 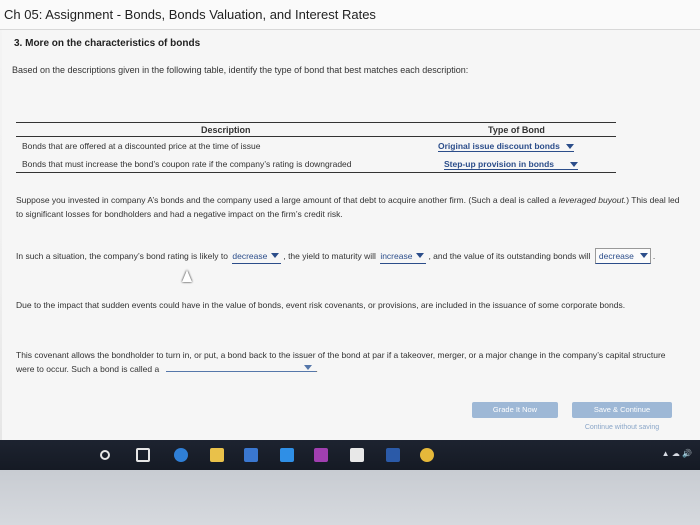 I want to click on section-heading: 3. More on the characteristics of bonds, so click(x=107, y=43).